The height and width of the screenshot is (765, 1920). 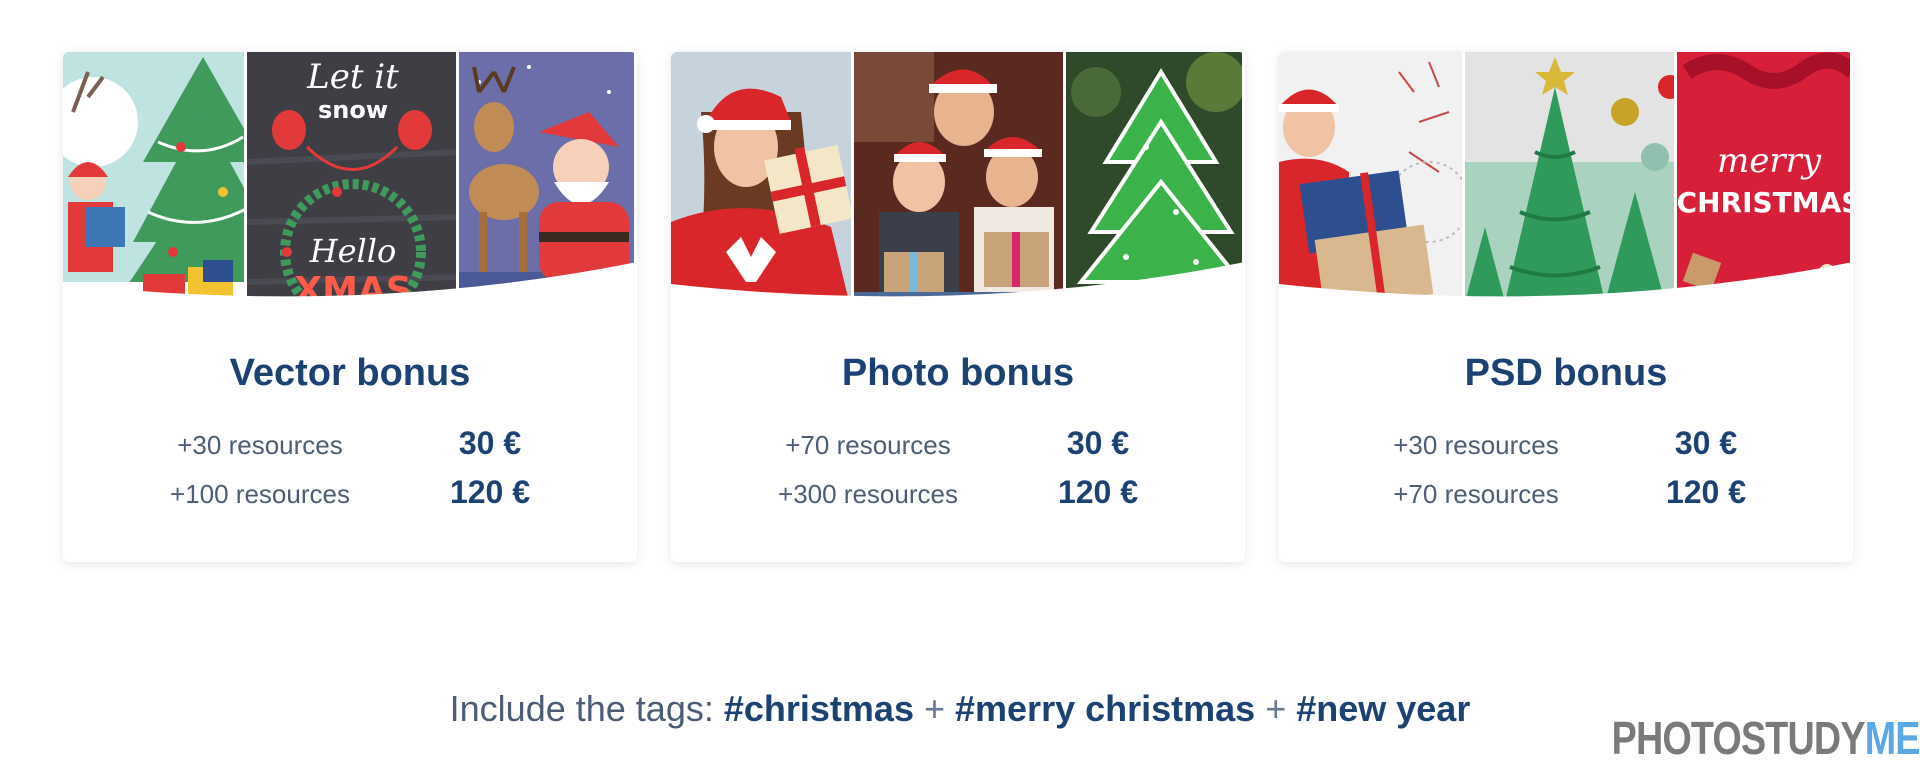 I want to click on tag-christmas: #christmas, so click(x=819, y=708).